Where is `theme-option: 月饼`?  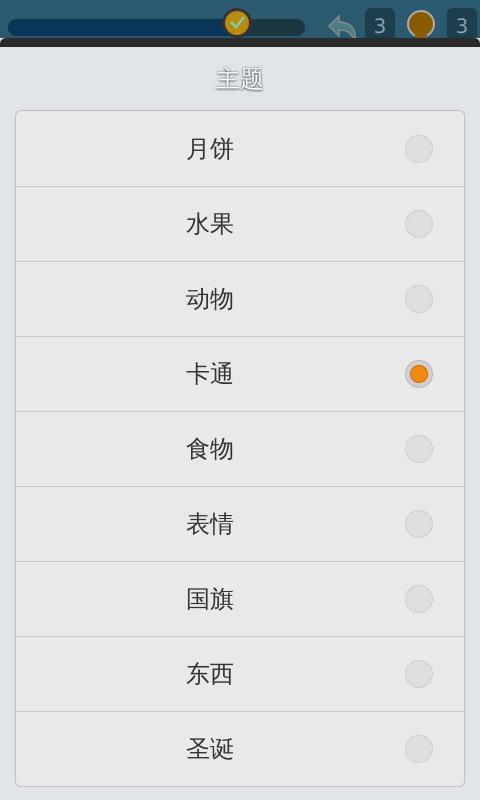
theme-option: 月饼 is located at coordinates (240, 148).